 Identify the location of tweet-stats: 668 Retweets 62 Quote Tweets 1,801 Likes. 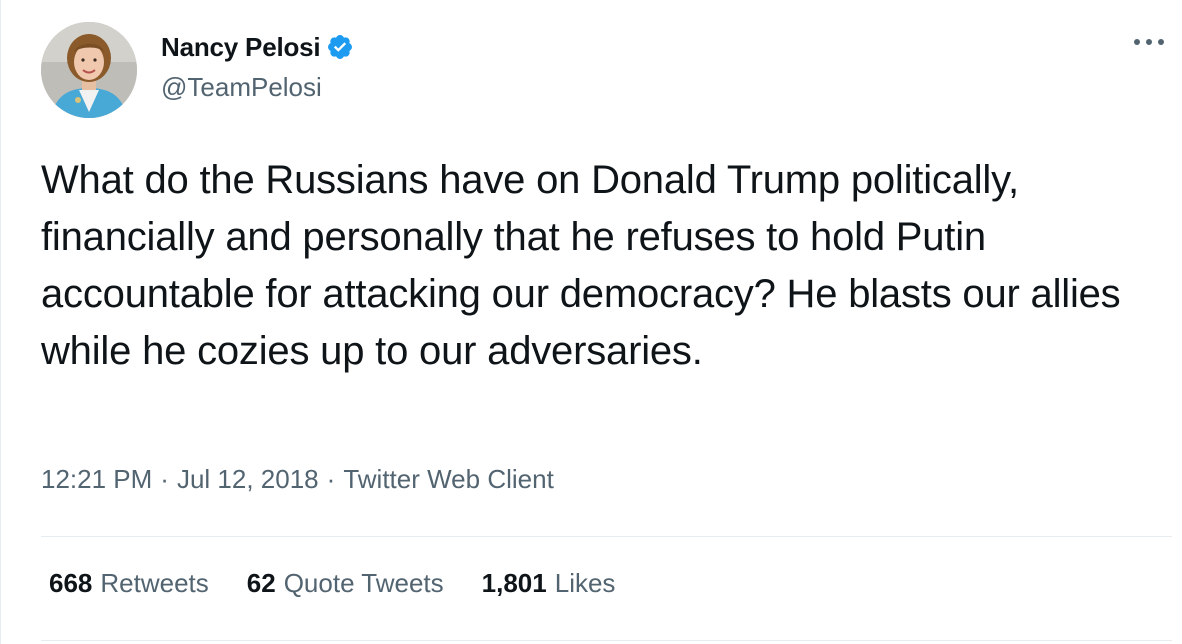
(351, 583).